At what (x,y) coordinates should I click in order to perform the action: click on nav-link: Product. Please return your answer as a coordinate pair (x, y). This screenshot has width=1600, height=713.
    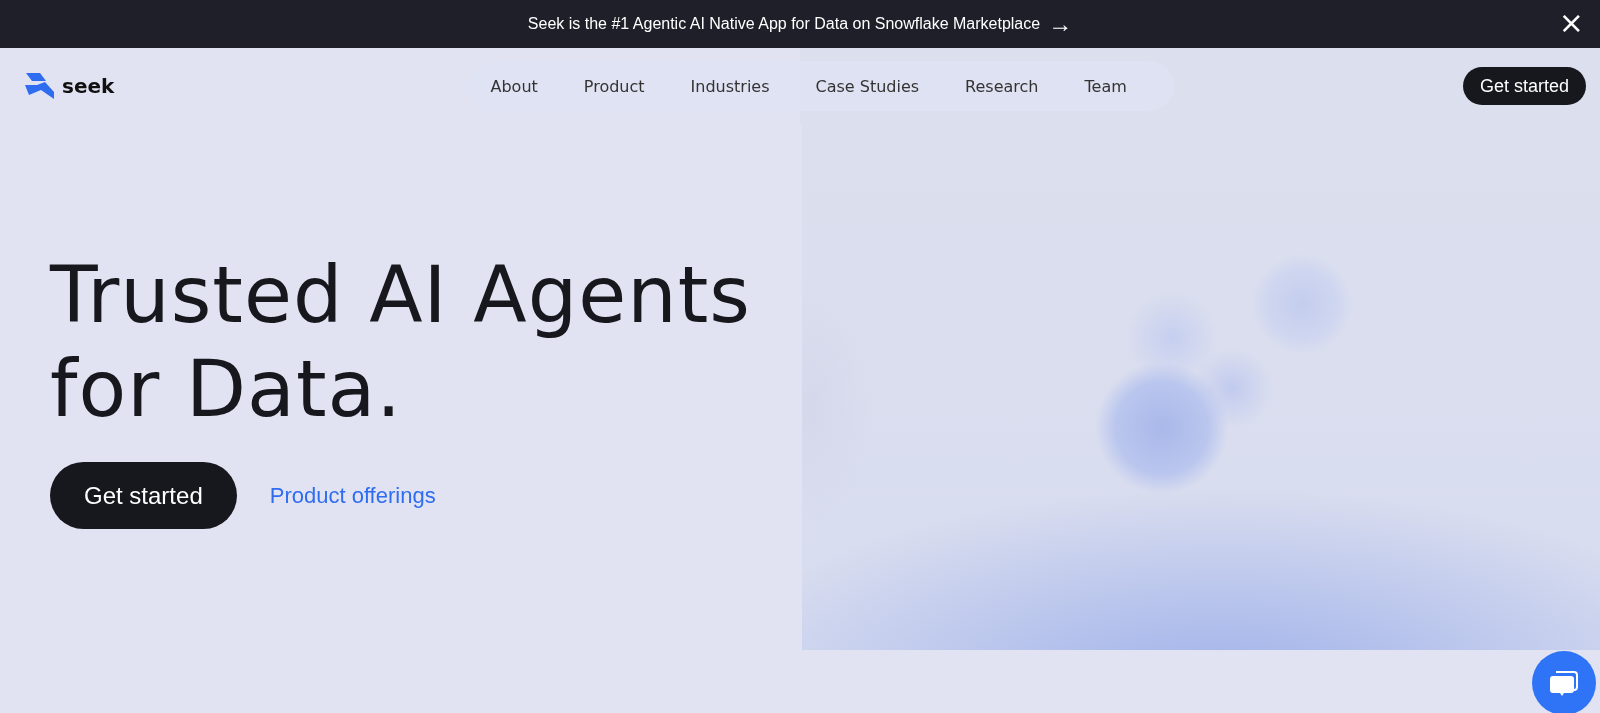
    Looking at the image, I should click on (614, 86).